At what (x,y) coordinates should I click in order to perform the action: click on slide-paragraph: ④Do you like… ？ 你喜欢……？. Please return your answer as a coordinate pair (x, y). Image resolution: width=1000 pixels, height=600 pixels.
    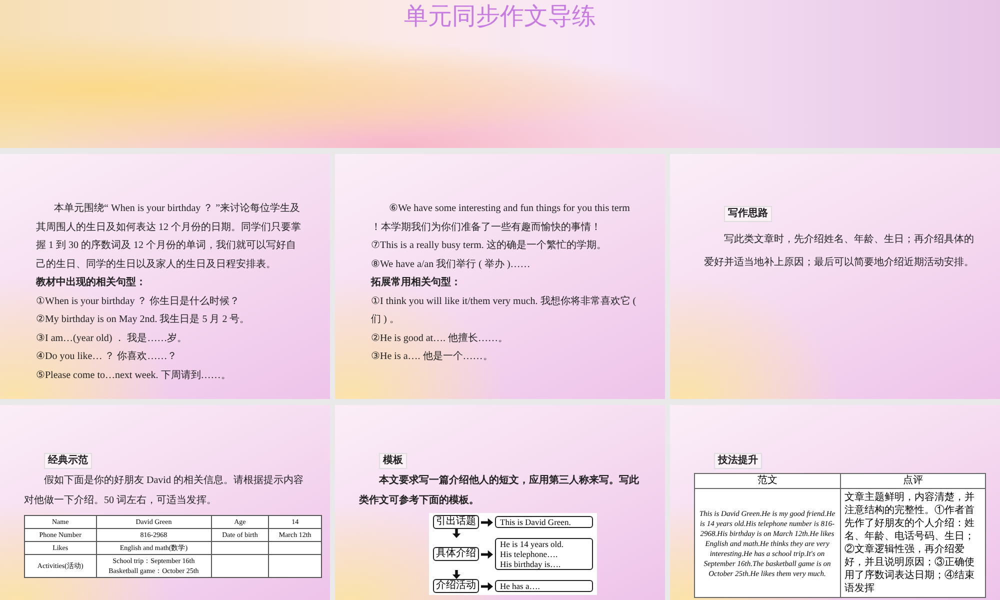
    Looking at the image, I should click on (107, 357).